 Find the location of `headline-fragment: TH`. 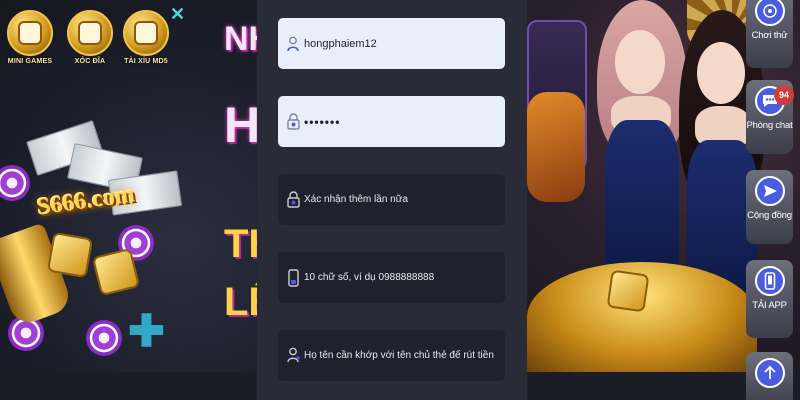

headline-fragment: TH is located at coordinates (240, 244).